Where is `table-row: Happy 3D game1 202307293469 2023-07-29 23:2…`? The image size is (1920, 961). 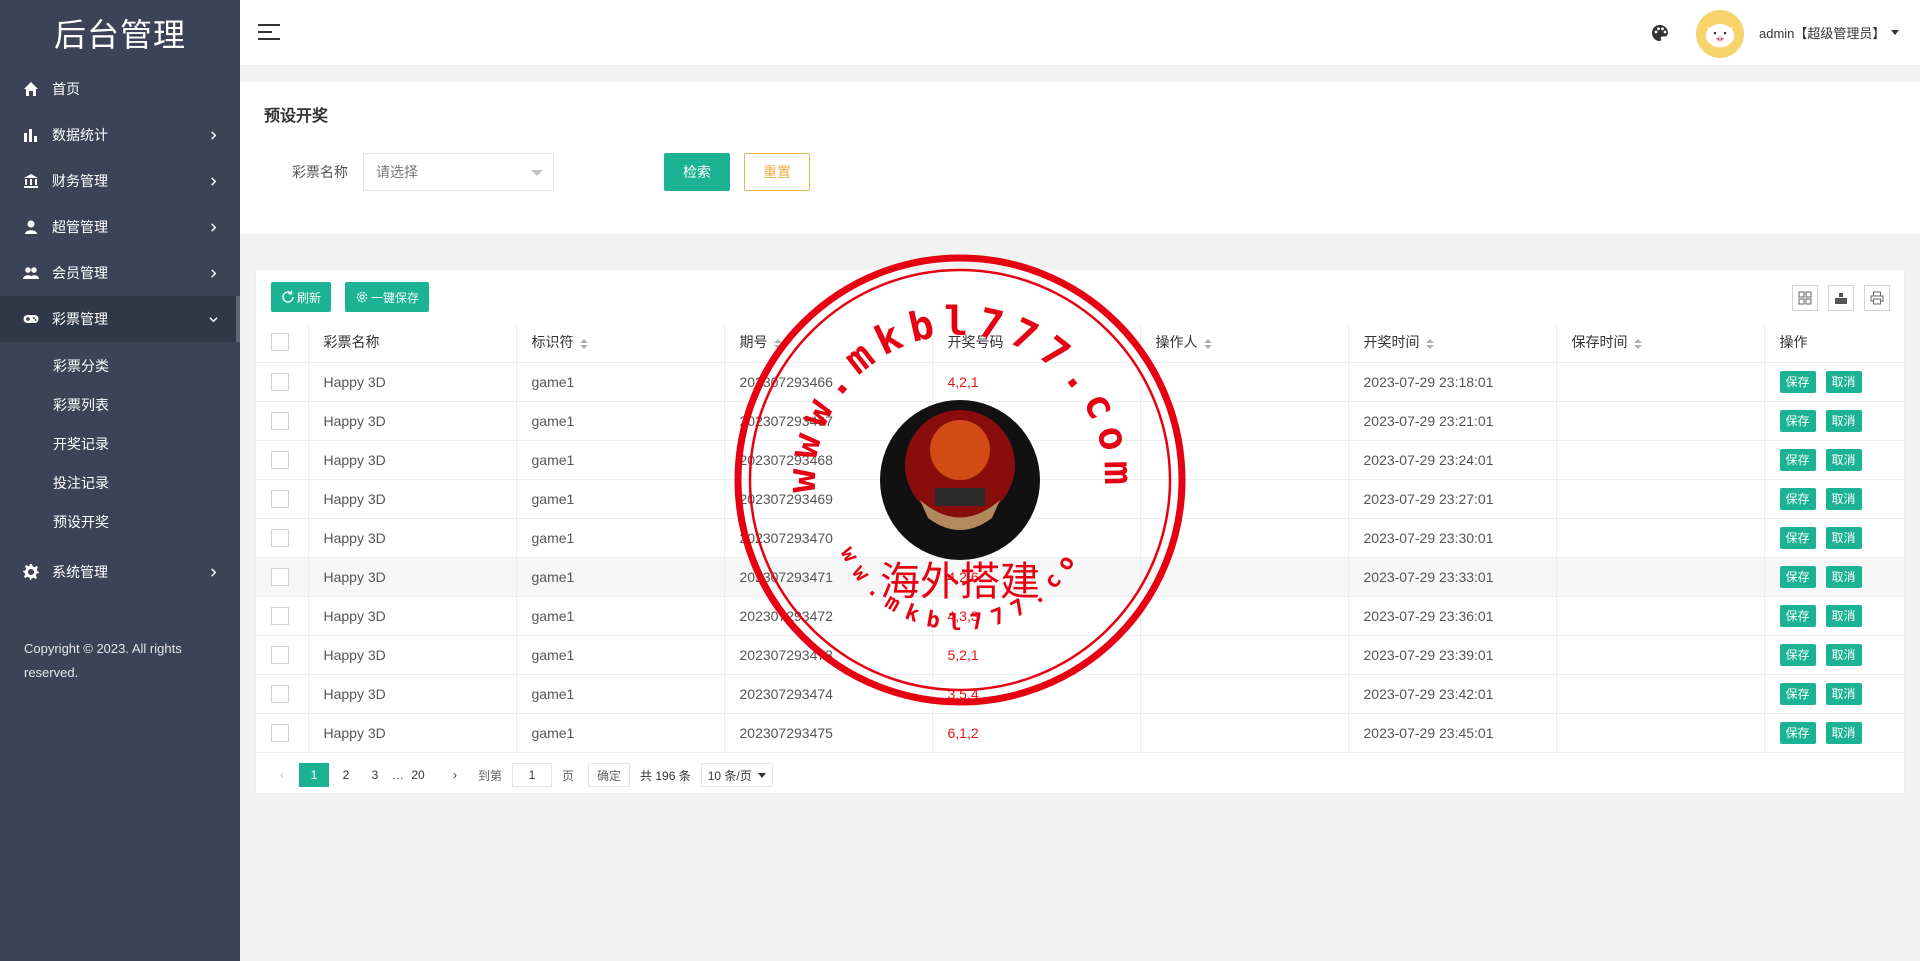
table-row: Happy 3D game1 202307293469 2023-07-29 23:2… is located at coordinates (1080, 499).